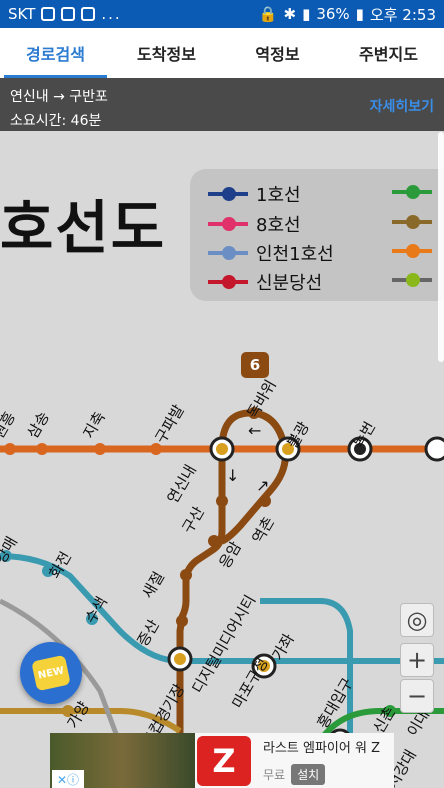  I want to click on ad-install-button: 설치, so click(308, 774).